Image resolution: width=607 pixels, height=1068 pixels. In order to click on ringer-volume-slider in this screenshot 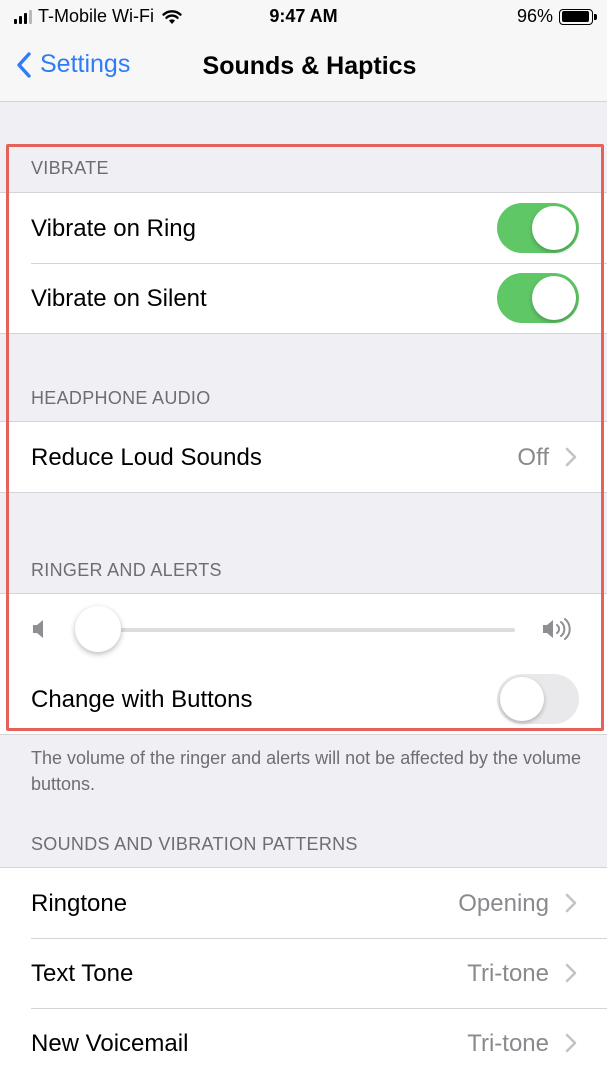, I will do `click(303, 629)`.